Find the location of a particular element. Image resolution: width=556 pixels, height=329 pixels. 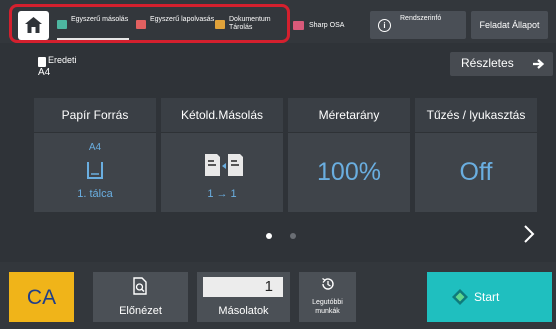

preview-button: Előnézet is located at coordinates (140, 297).